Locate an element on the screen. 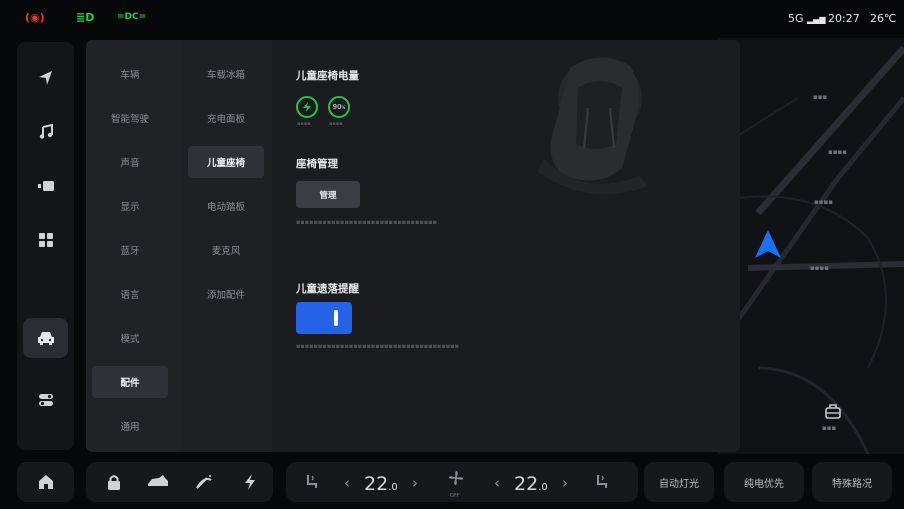 The height and width of the screenshot is (509, 904). settings-primary-nav: 车辆智能驾驶声音显示蓝牙语言模式配件通用 is located at coordinates (134, 246).